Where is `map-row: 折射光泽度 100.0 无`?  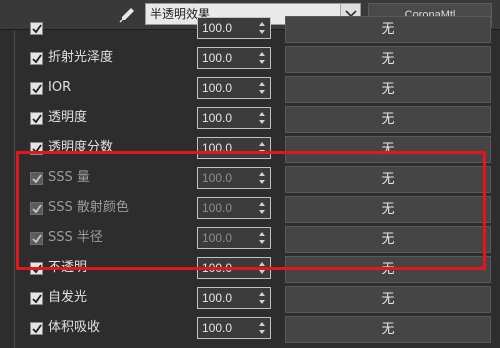 map-row: 折射光泽度 100.0 无 is located at coordinates (253, 61).